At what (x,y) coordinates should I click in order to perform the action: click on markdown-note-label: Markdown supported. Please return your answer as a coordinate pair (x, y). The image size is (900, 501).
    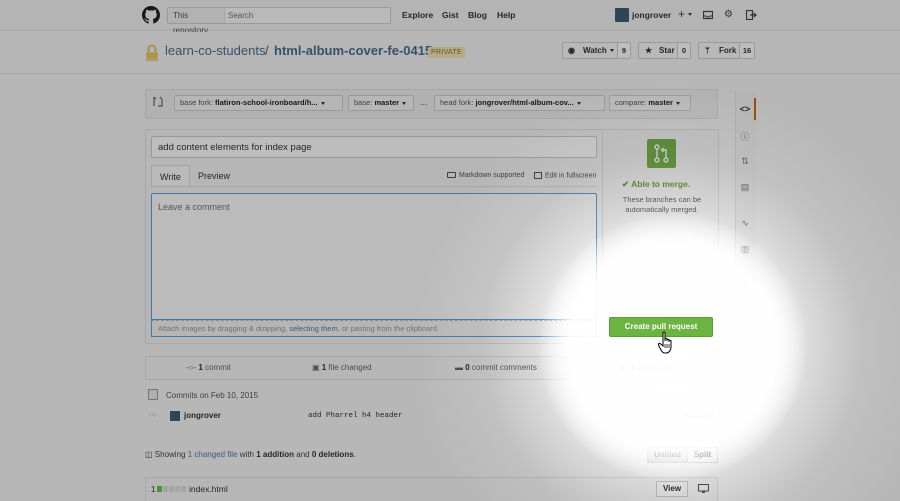
    Looking at the image, I should click on (492, 175).